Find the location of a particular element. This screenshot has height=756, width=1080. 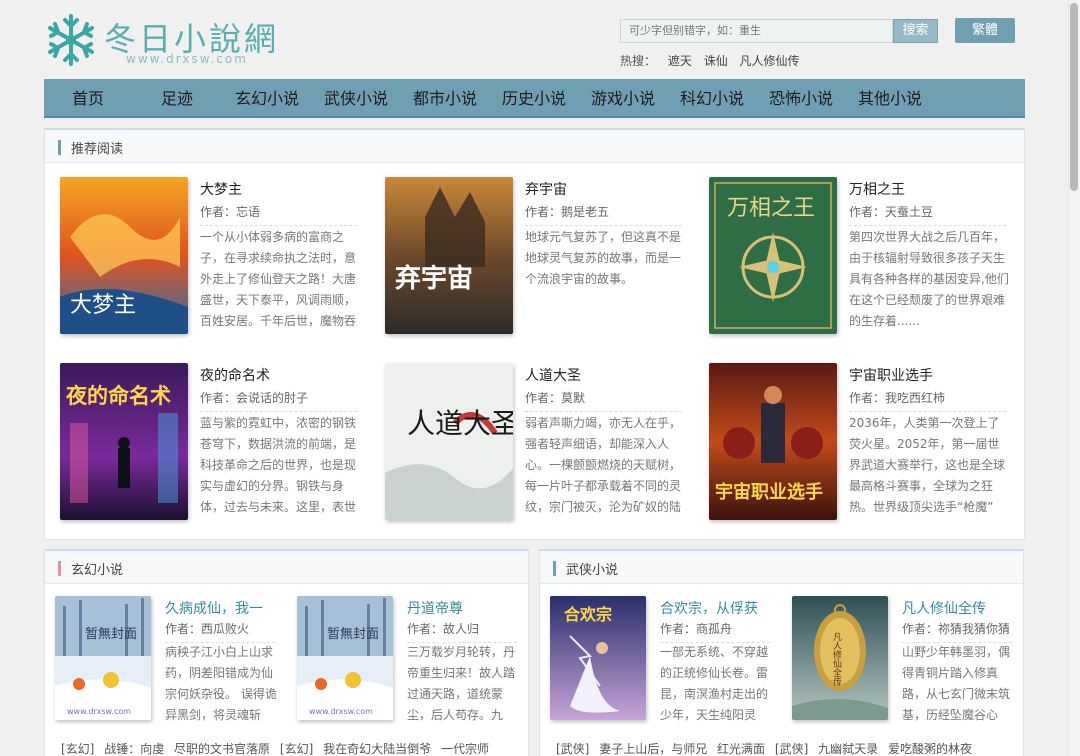

book-cover: 凡人修仙全传 is located at coordinates (840, 658).